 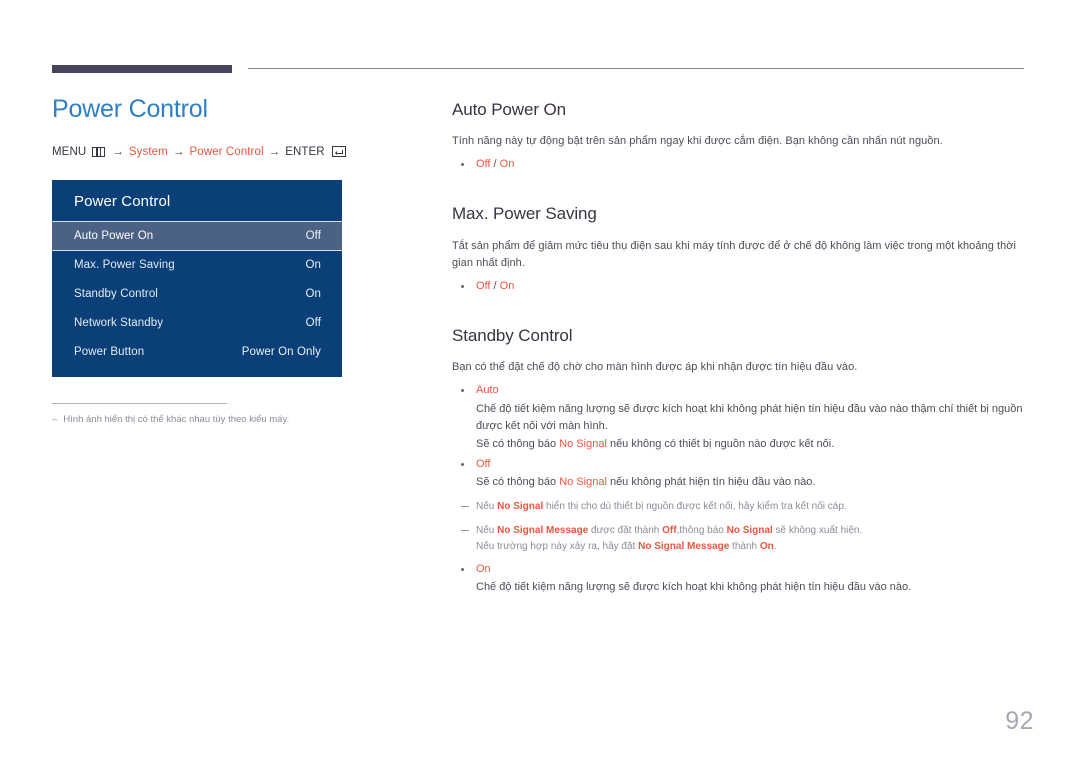 What do you see at coordinates (524, 214) in the screenshot?
I see `section-heading-max-power-saving: Max. Power Saving` at bounding box center [524, 214].